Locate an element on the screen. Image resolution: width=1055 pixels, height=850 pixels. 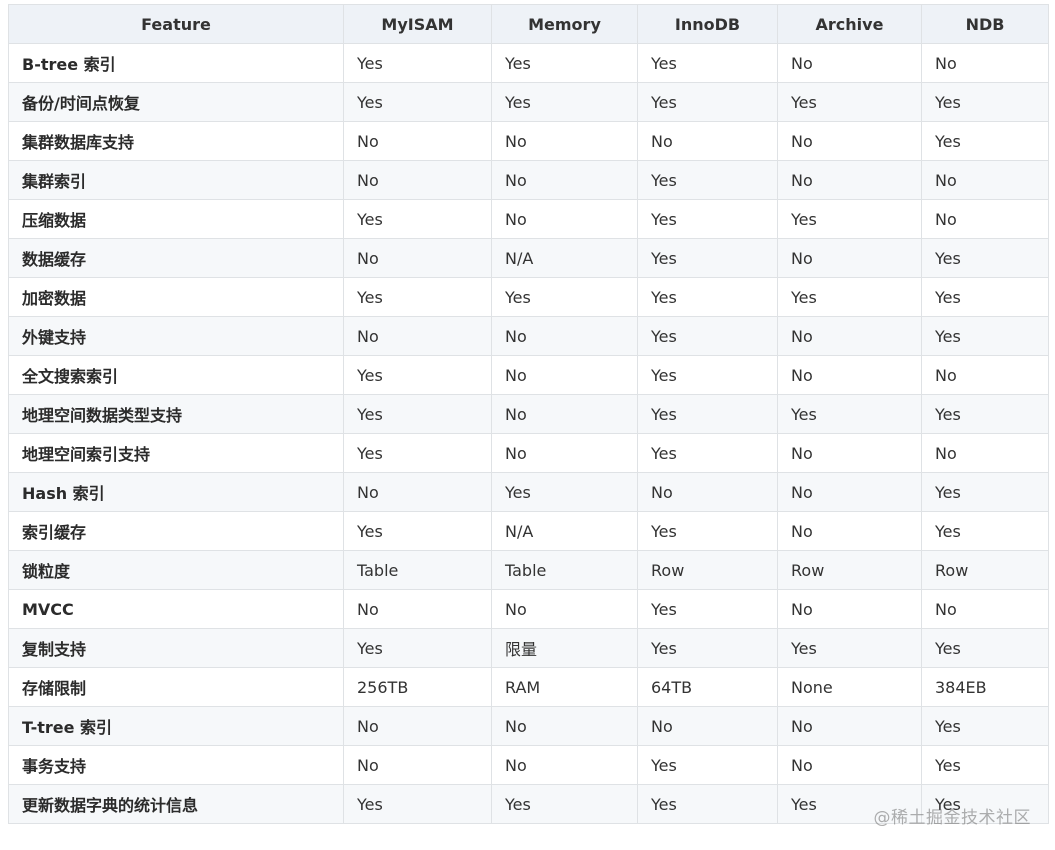
cell-feature: 存储限制 is located at coordinates (176, 687).